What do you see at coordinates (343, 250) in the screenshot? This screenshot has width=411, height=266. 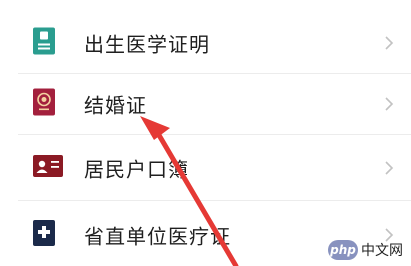 I see `php-logo: php` at bounding box center [343, 250].